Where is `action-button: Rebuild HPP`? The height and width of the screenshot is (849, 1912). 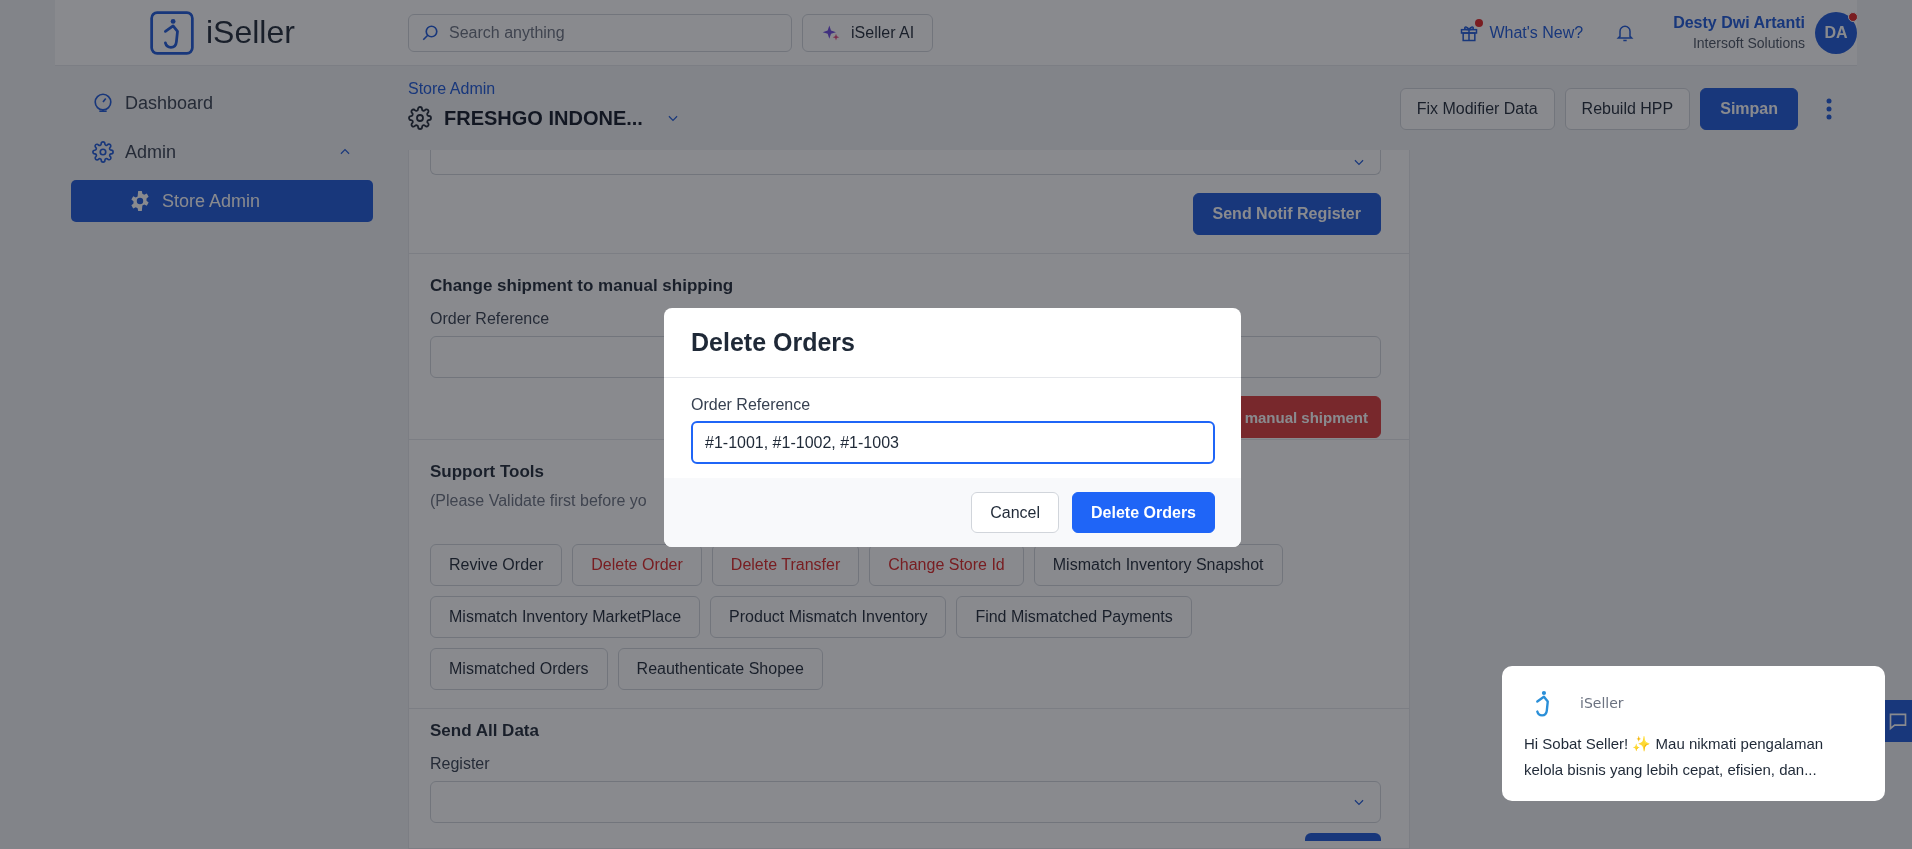 action-button: Rebuild HPP is located at coordinates (1627, 109).